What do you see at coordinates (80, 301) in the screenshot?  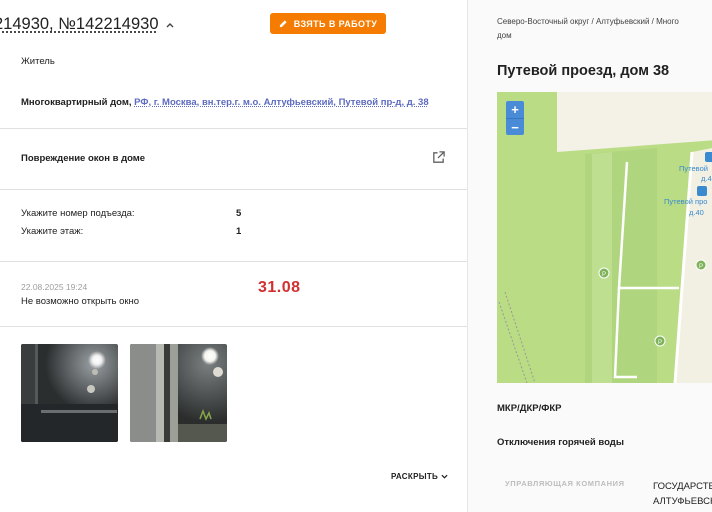 I see `message-text: Не возможно открыть окно` at bounding box center [80, 301].